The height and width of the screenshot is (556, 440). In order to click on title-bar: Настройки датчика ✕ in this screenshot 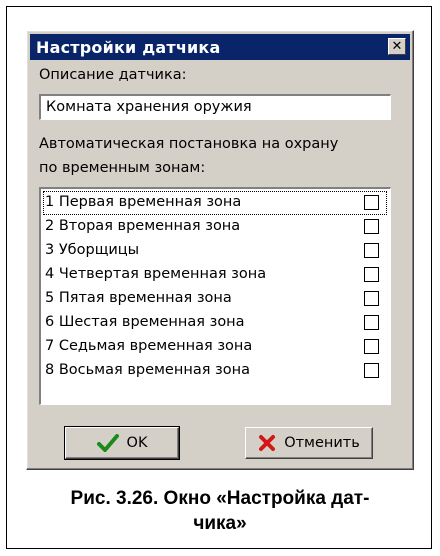, I will do `click(220, 47)`.